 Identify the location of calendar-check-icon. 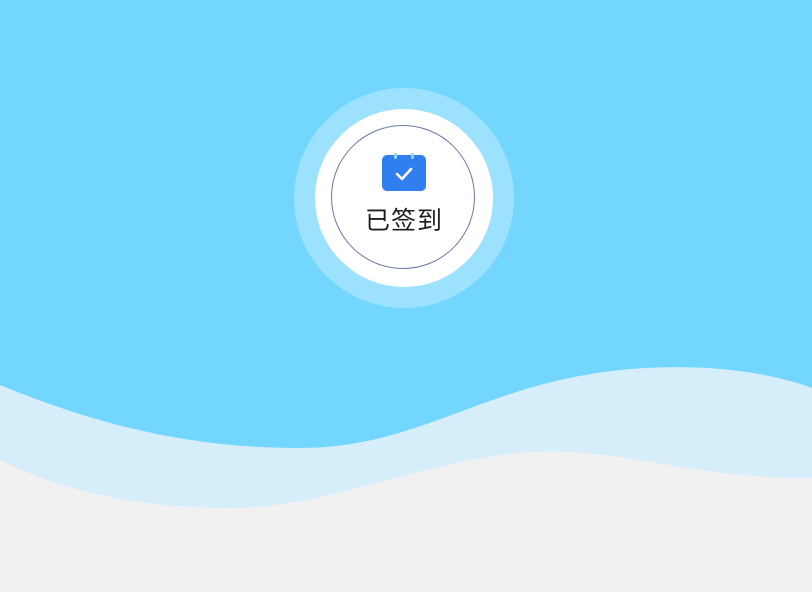
(404, 172).